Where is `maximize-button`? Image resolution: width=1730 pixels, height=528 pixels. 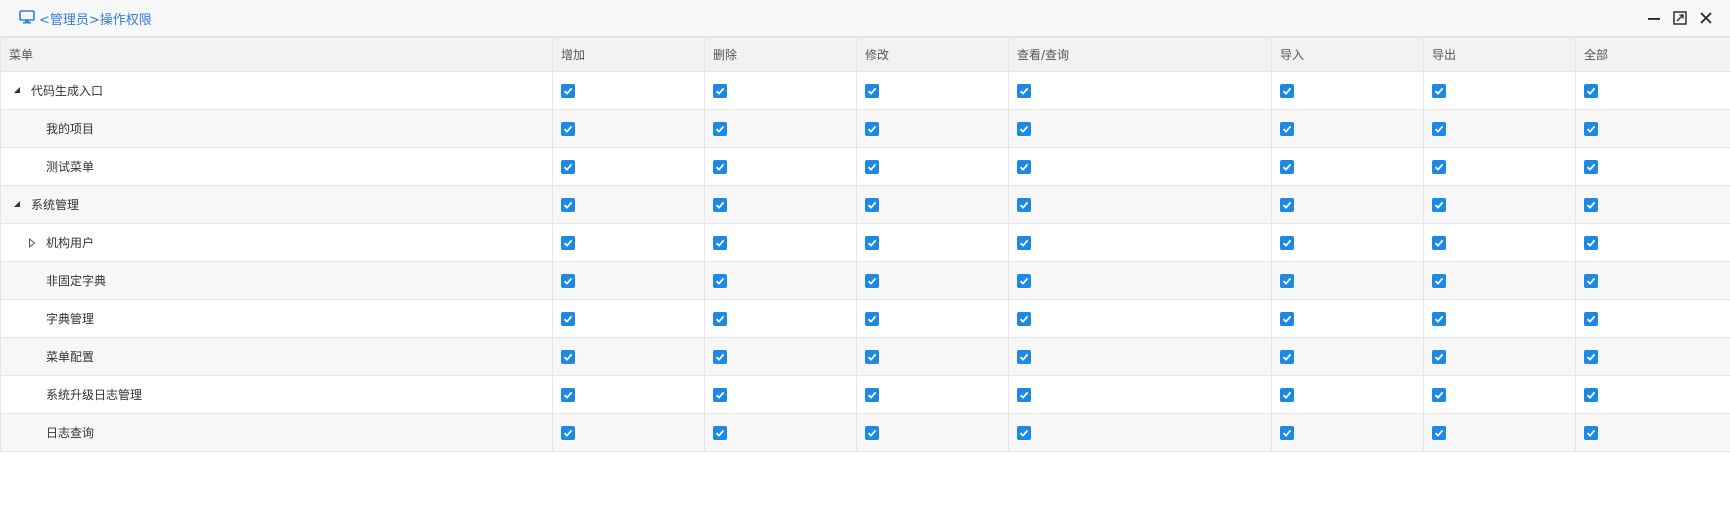
maximize-button is located at coordinates (1680, 19).